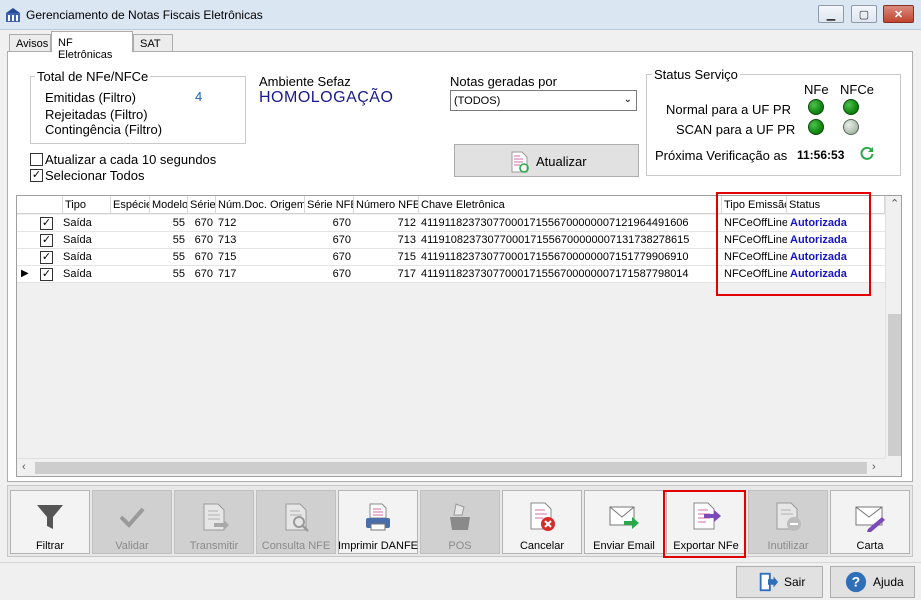  Describe the element at coordinates (378, 522) in the screenshot. I see `imprimir-danfe-button: Imprimir DANFE` at that location.